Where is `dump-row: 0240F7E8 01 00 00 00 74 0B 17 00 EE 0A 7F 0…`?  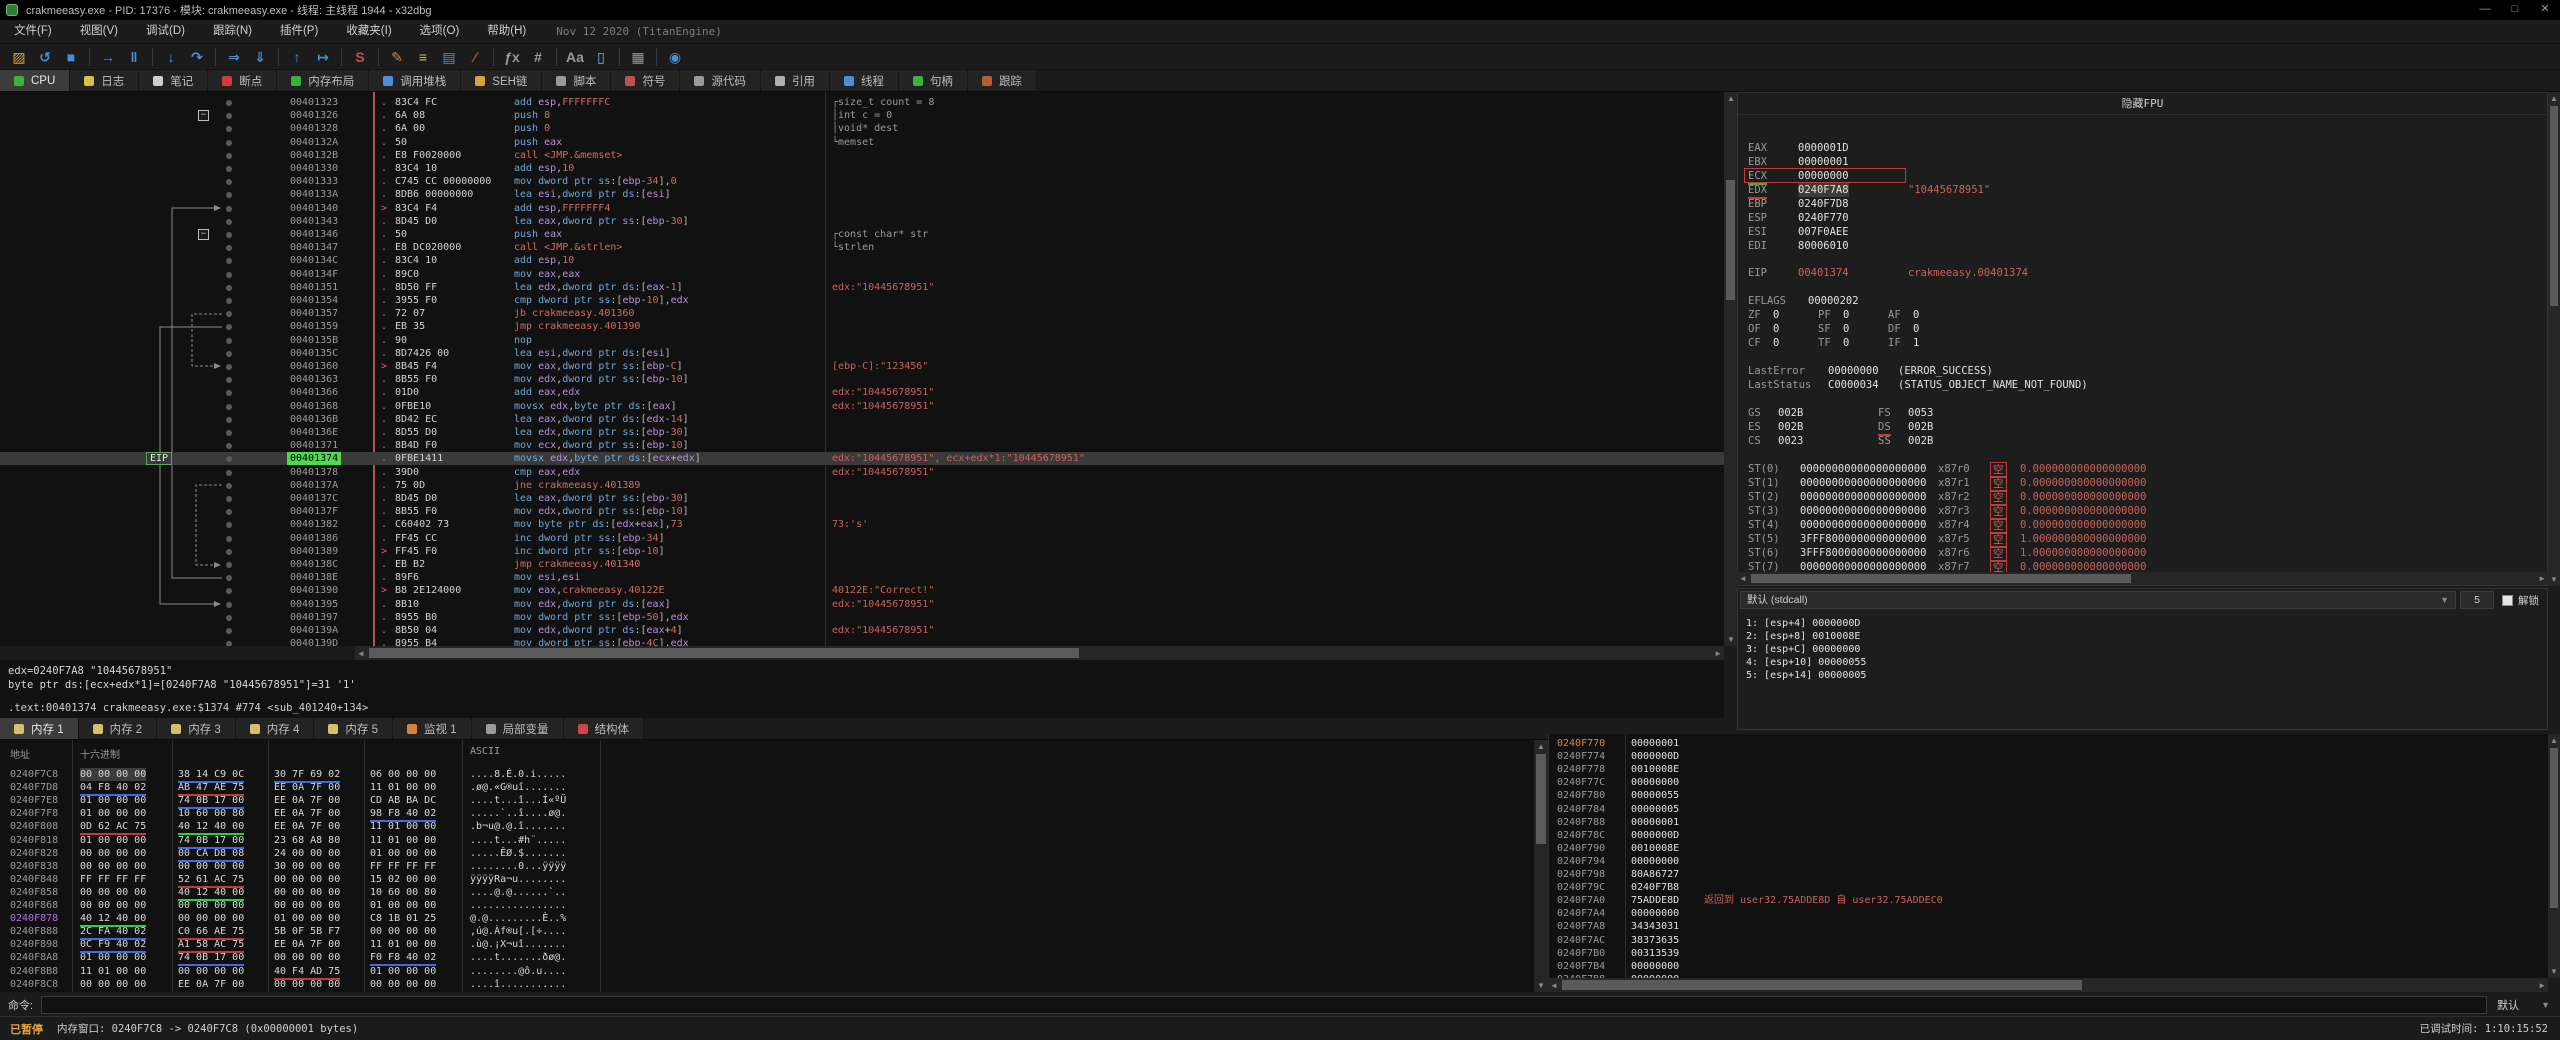 dump-row: 0240F7E8 01 00 00 00 74 0B 17 00 EE 0A 7F 0… is located at coordinates (767, 802).